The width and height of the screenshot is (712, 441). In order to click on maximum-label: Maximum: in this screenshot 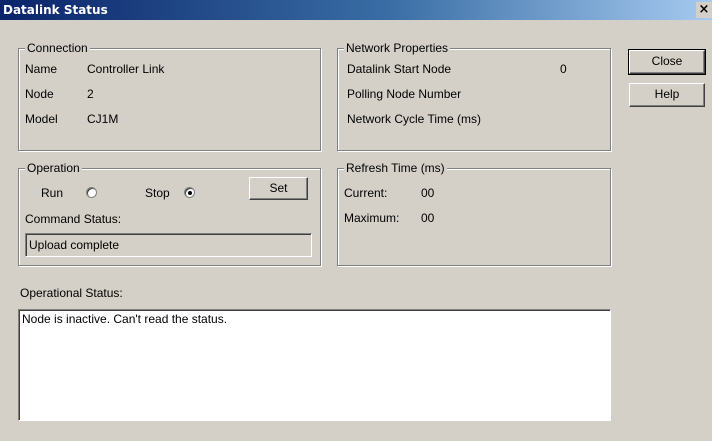, I will do `click(372, 218)`.